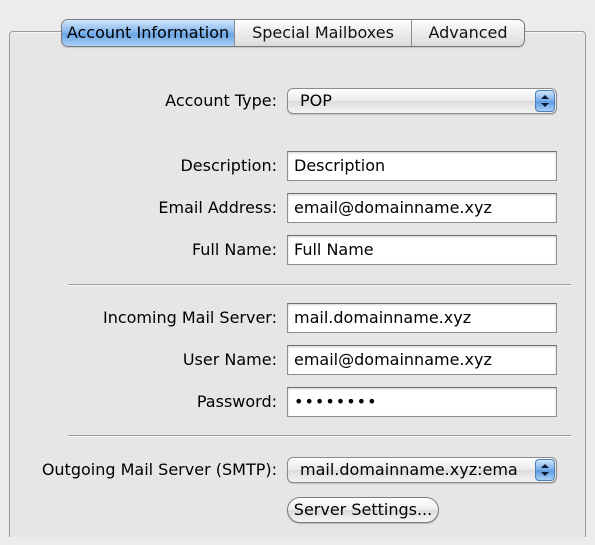  Describe the element at coordinates (234, 249) in the screenshot. I see `full-name-label: Full Name:` at that location.